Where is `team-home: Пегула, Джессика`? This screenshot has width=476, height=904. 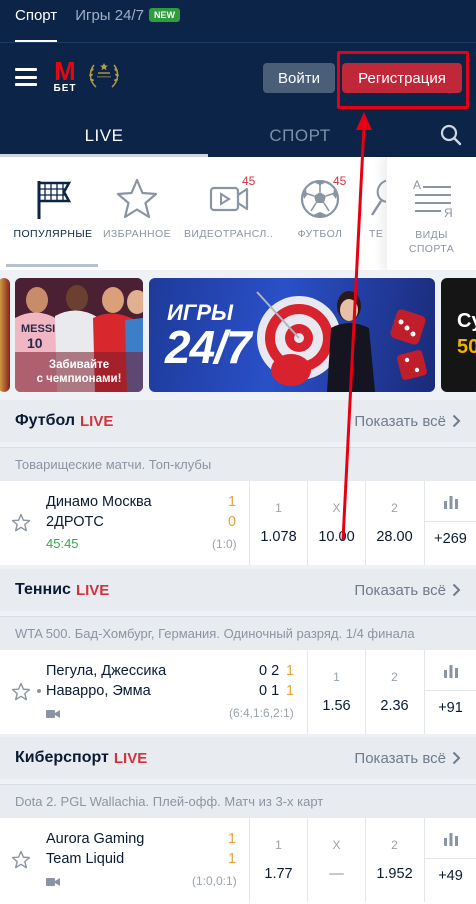 team-home: Пегула, Джессика is located at coordinates (106, 671).